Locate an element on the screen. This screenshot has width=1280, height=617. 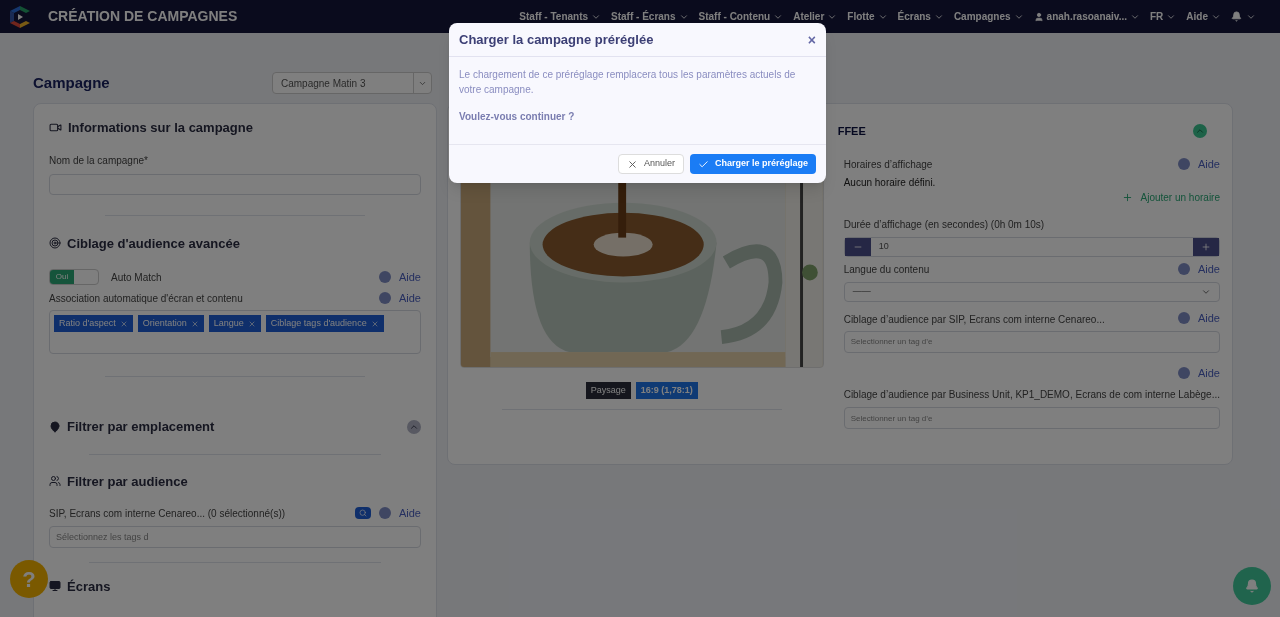
tag-chip: Langue is located at coordinates (234, 323).